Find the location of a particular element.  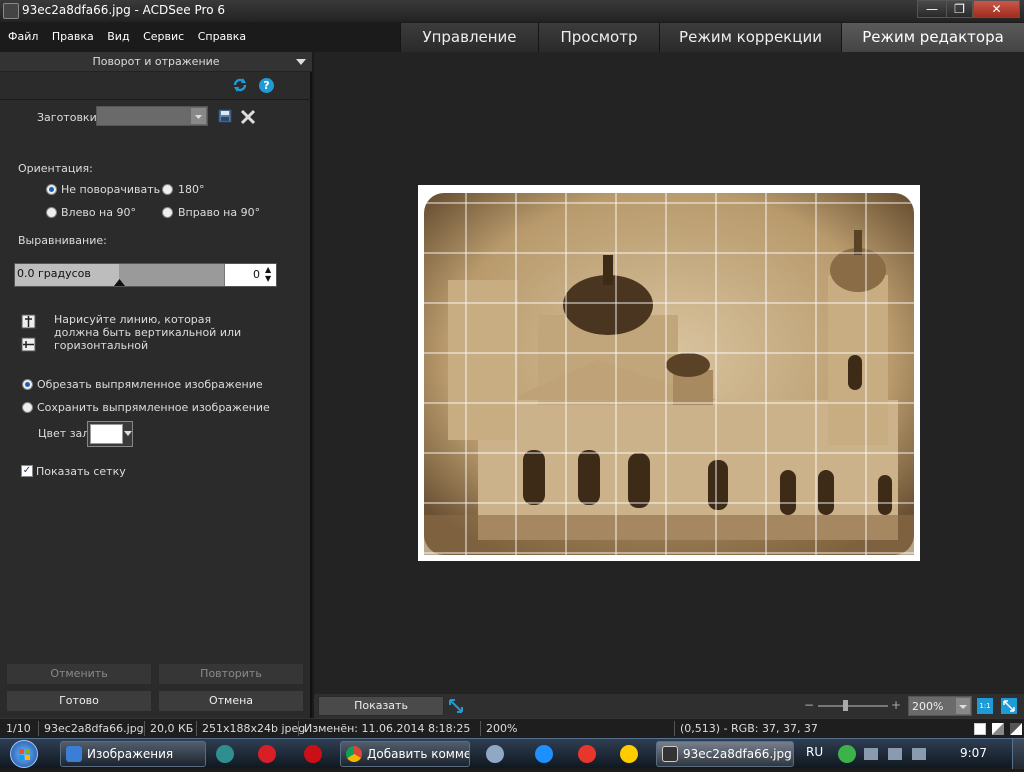

zoom-slider-handle is located at coordinates (845, 705).